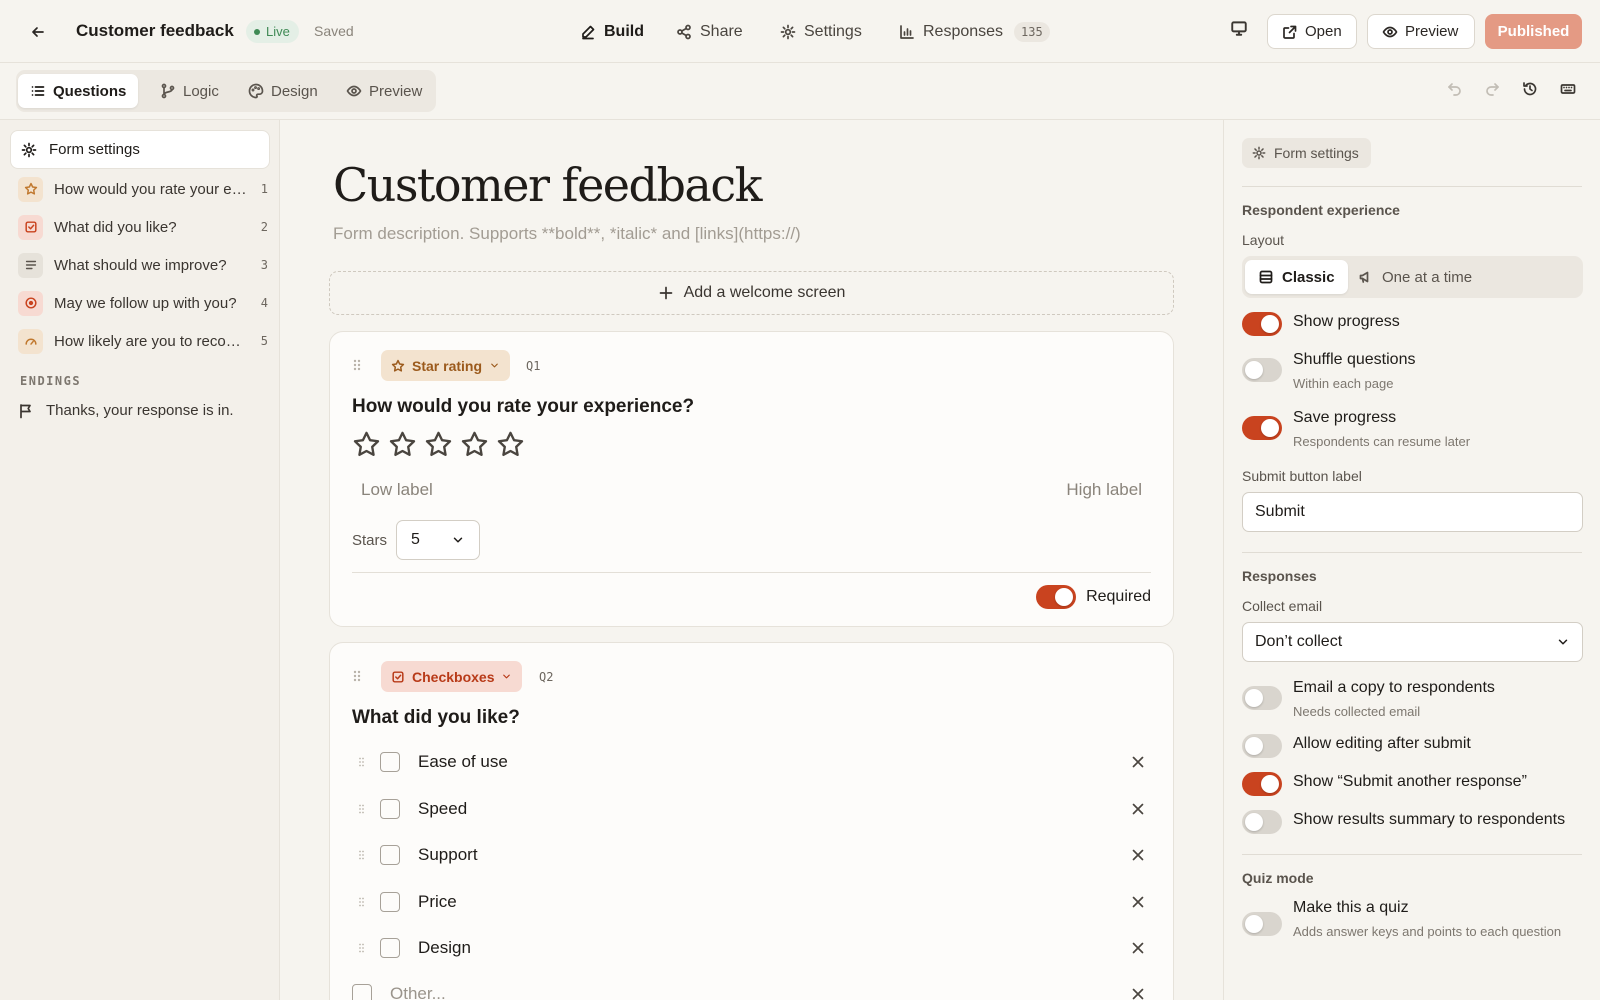 The image size is (1600, 1000). Describe the element at coordinates (1239, 28) in the screenshot. I see `device-toggle-button` at that location.